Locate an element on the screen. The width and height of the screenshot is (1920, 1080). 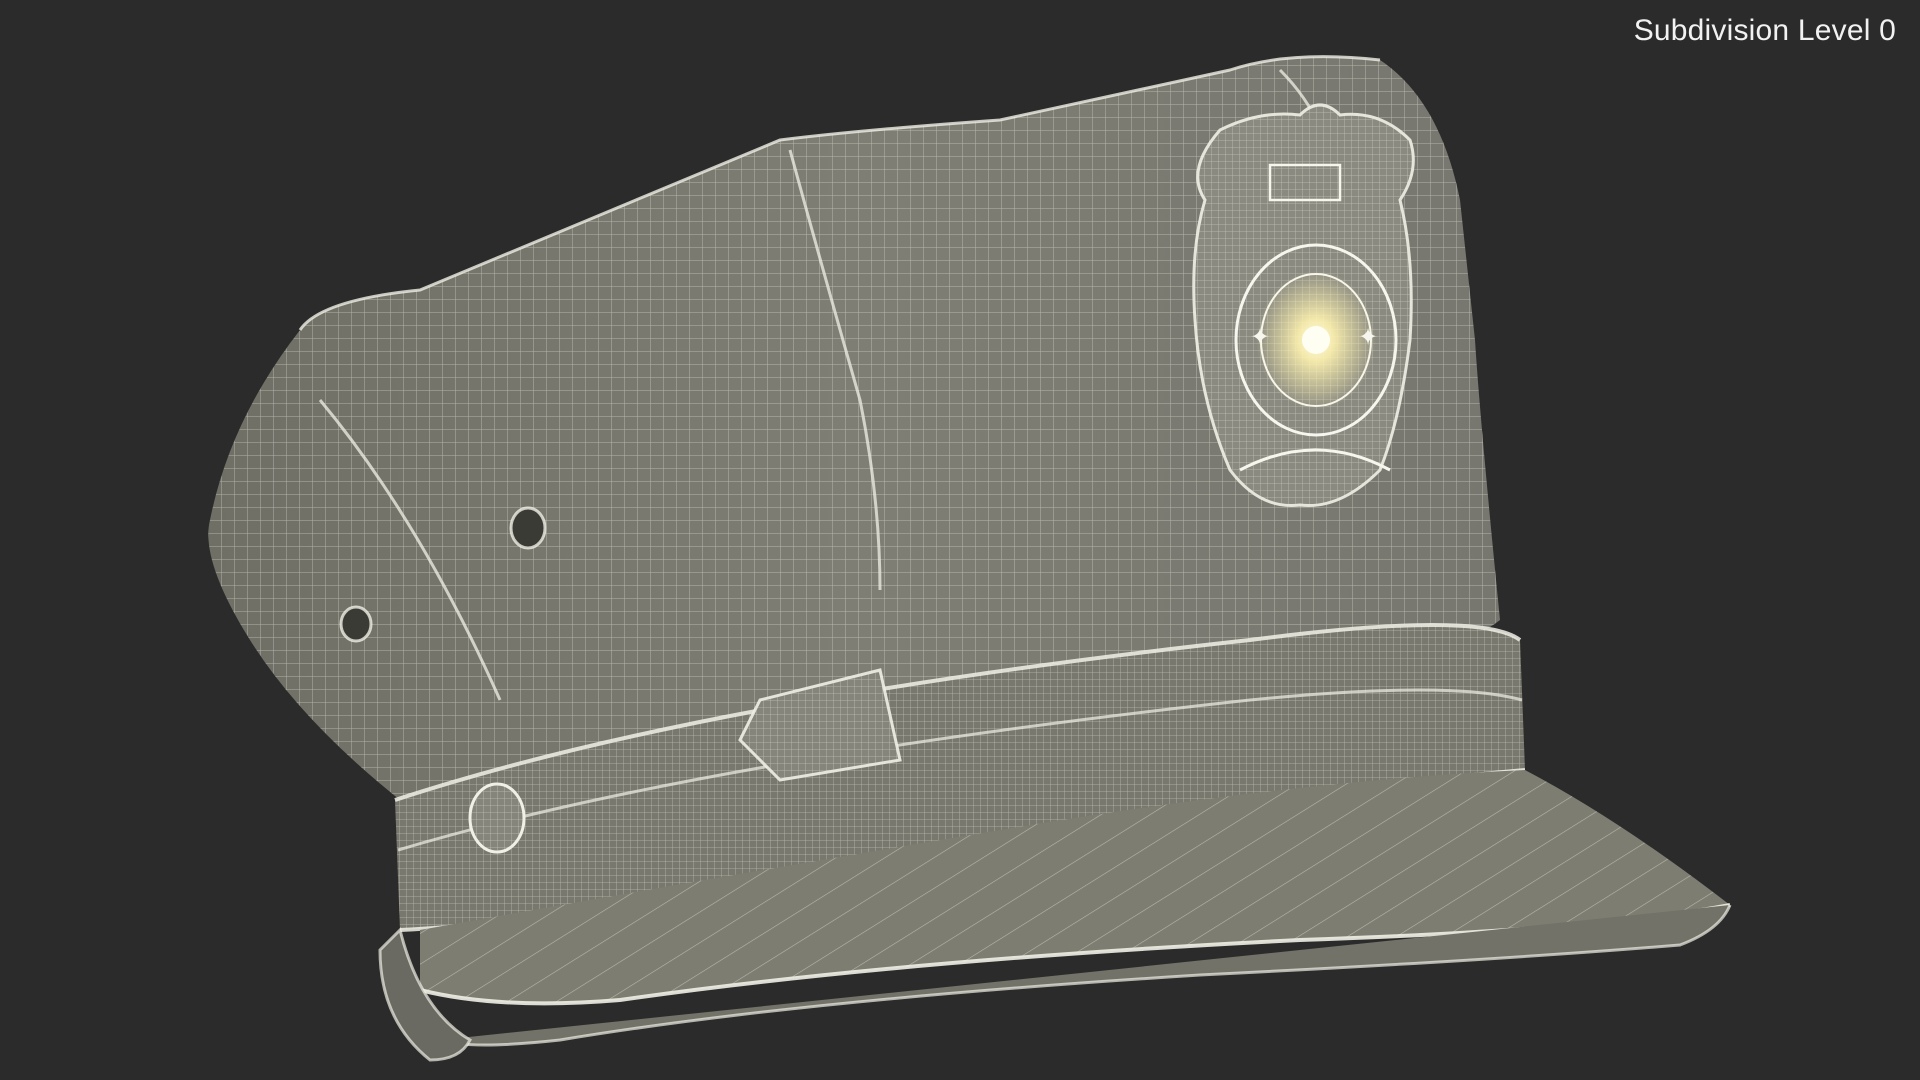
subdivision-level-label: Subdivision Level 0 is located at coordinates (1764, 30).